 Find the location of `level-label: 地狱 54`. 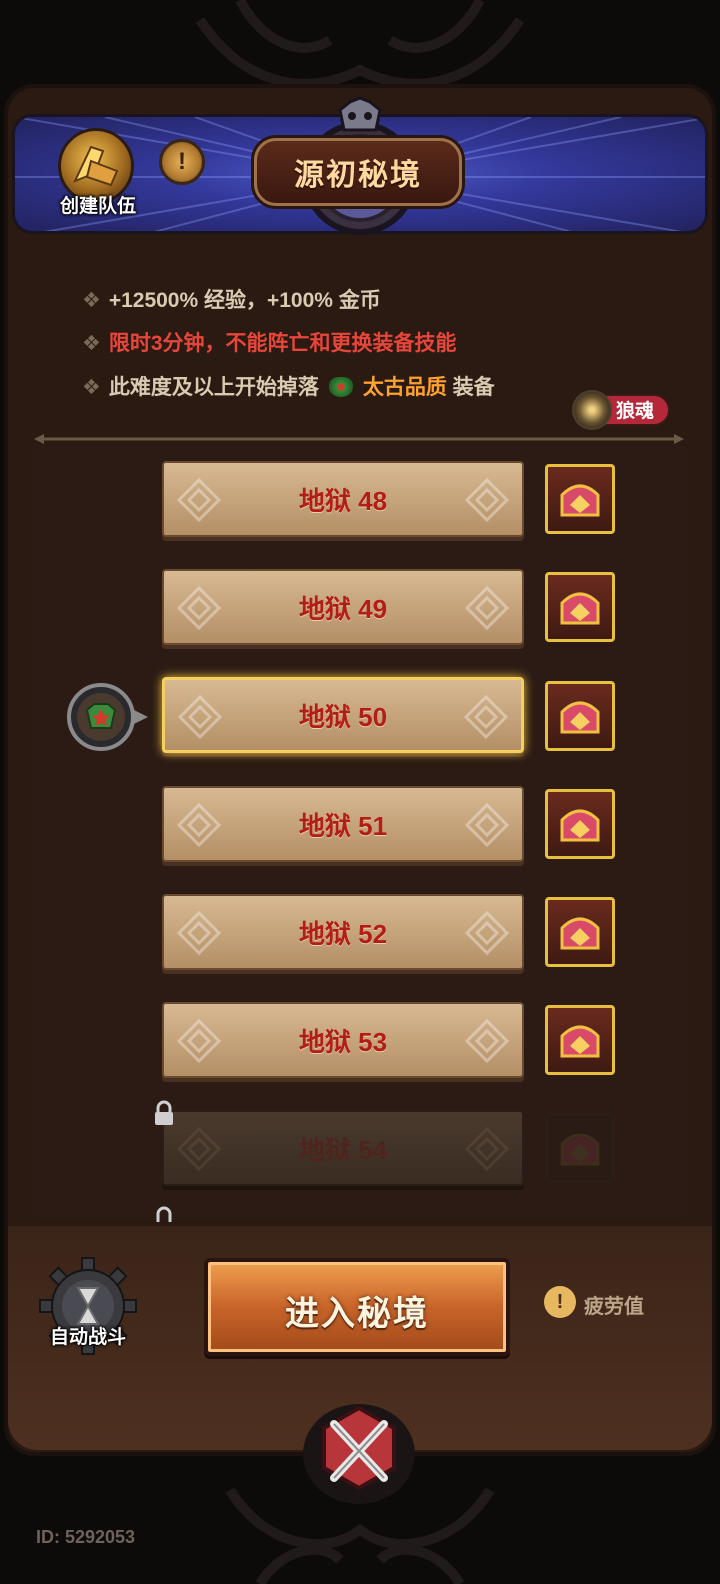

level-label: 地狱 54 is located at coordinates (343, 1150).